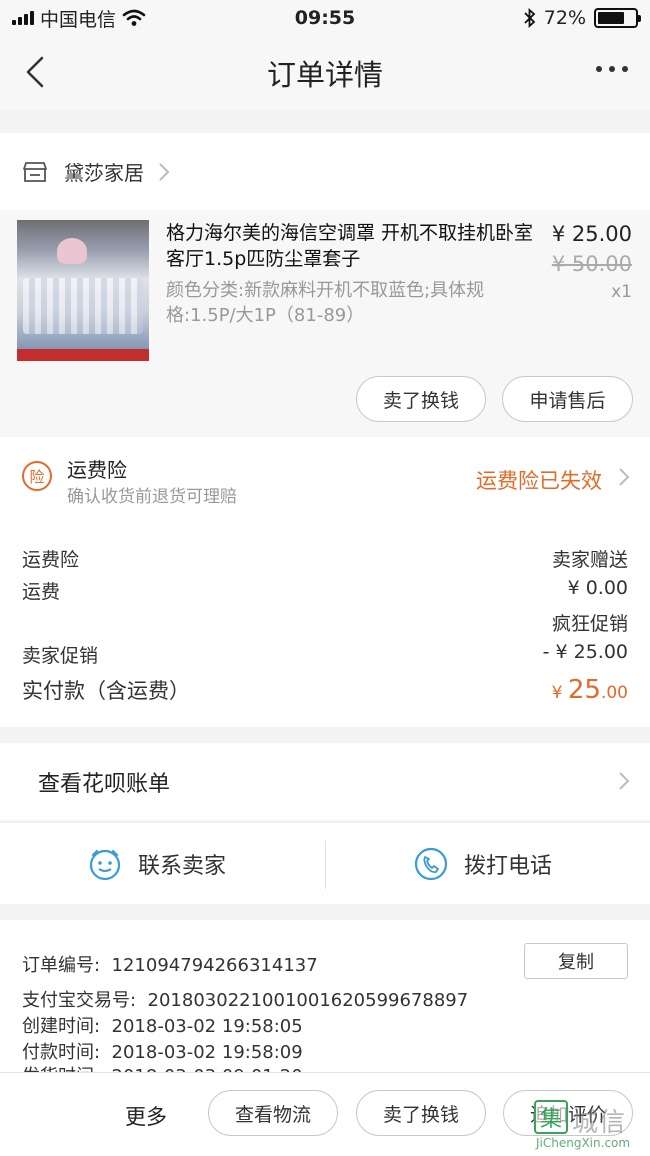 The height and width of the screenshot is (1156, 650). What do you see at coordinates (591, 234) in the screenshot?
I see `product-price: ¥ 25.00` at bounding box center [591, 234].